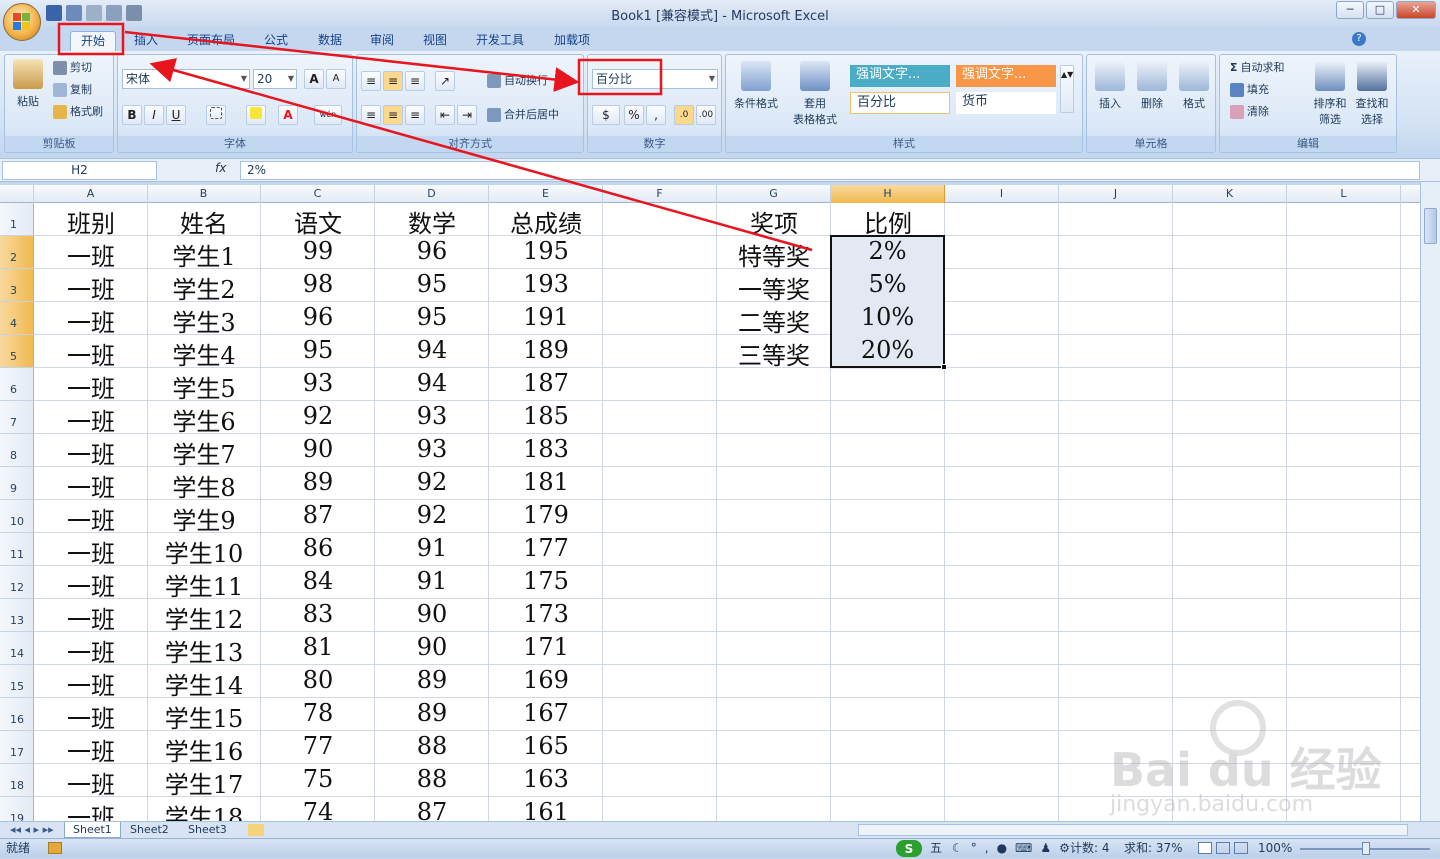 This screenshot has width=1440, height=859. What do you see at coordinates (371, 115) in the screenshot?
I see `align-left-button: ≡` at bounding box center [371, 115].